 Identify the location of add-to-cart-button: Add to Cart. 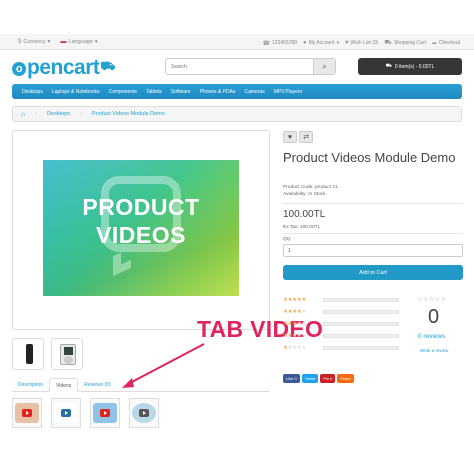
(373, 272).